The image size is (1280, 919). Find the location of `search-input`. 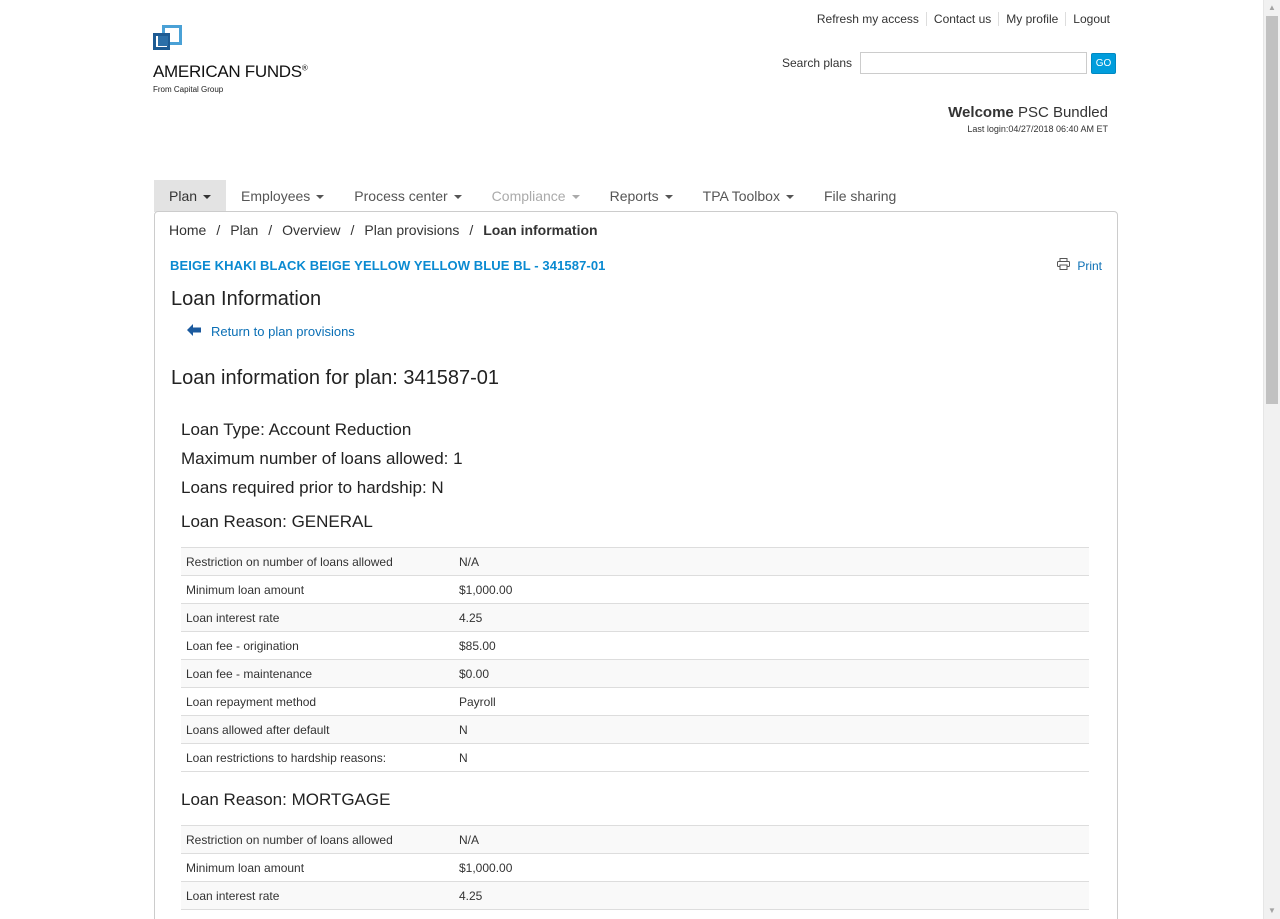

search-input is located at coordinates (974, 63).